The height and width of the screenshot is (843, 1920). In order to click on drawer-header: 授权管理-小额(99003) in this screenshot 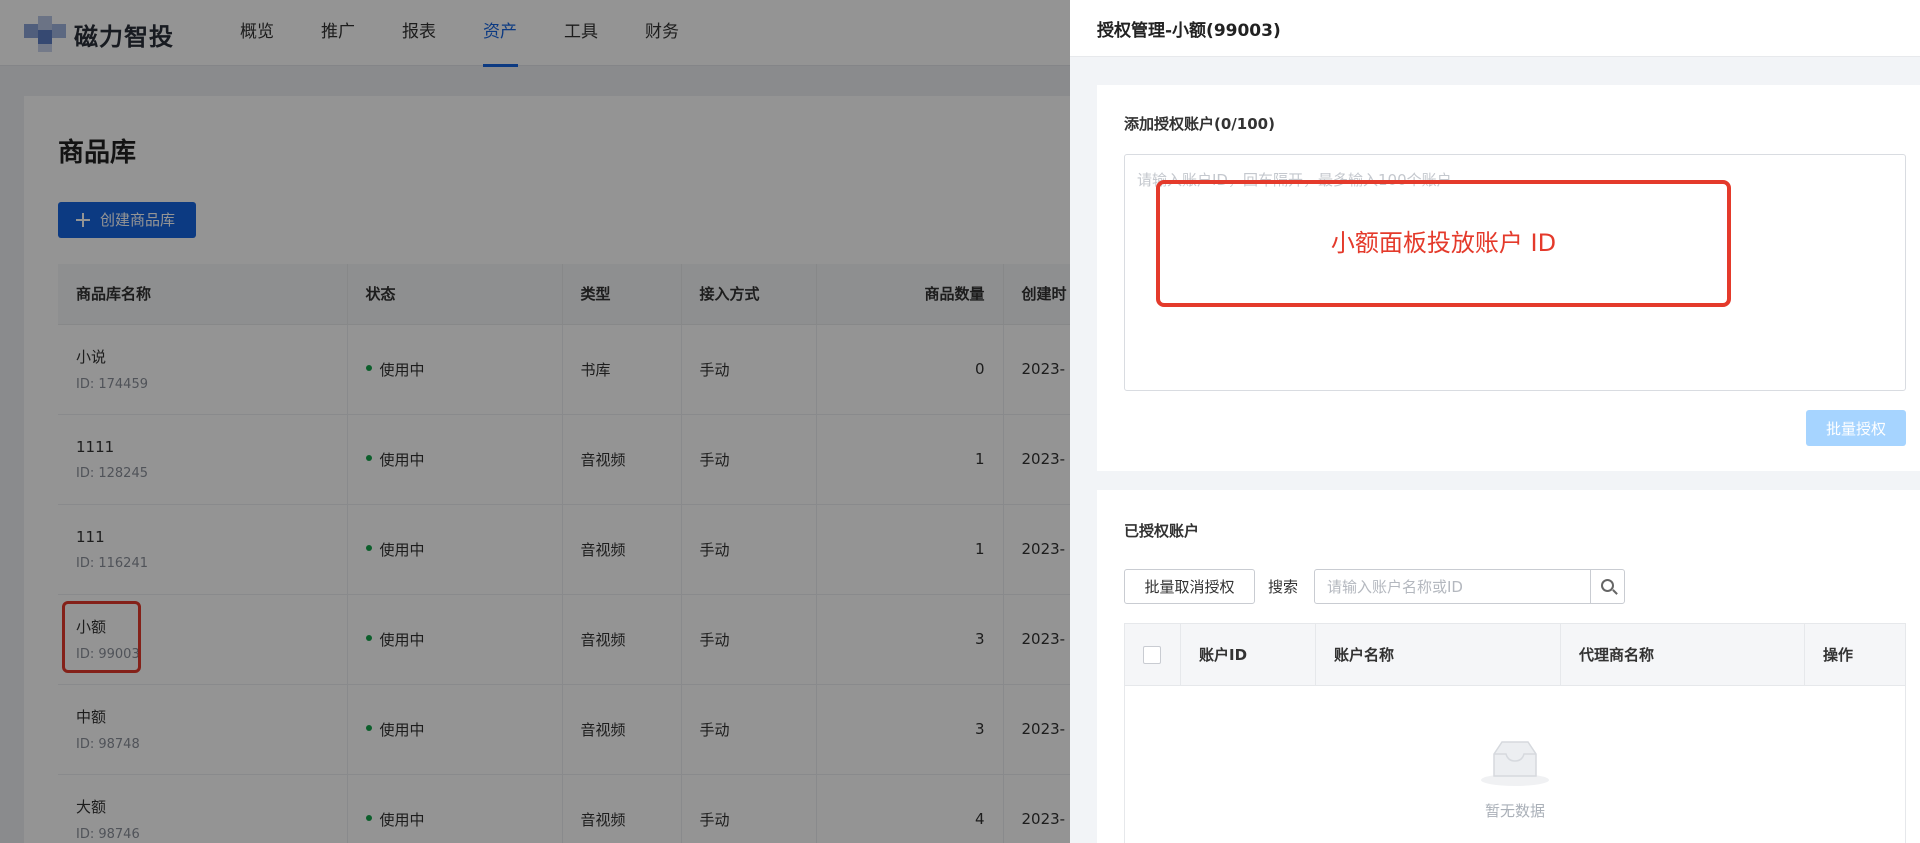, I will do `click(1495, 28)`.